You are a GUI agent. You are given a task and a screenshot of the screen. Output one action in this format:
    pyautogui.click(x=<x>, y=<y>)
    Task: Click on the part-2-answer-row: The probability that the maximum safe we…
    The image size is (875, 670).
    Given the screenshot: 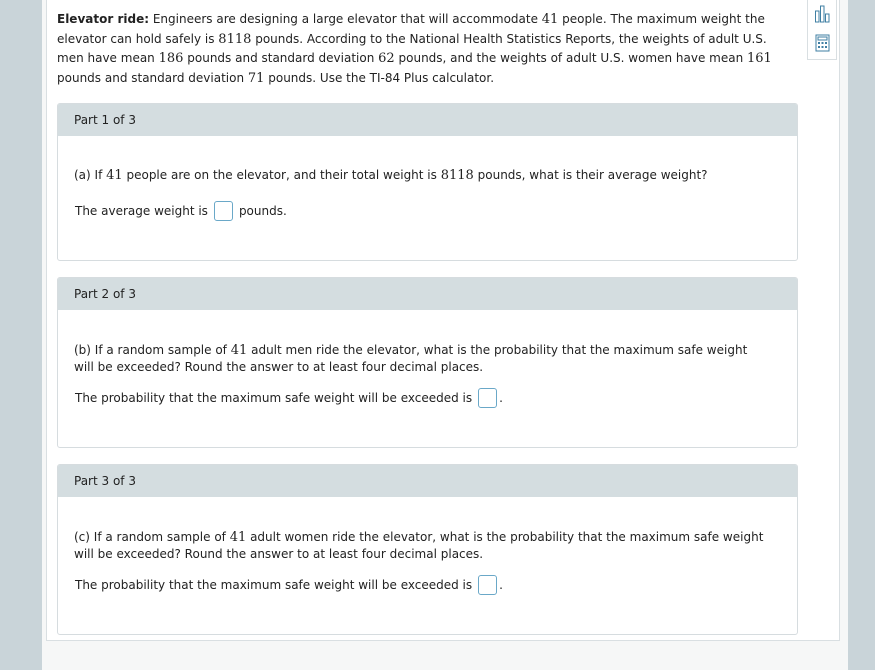 What is the action you would take?
    pyautogui.click(x=289, y=398)
    